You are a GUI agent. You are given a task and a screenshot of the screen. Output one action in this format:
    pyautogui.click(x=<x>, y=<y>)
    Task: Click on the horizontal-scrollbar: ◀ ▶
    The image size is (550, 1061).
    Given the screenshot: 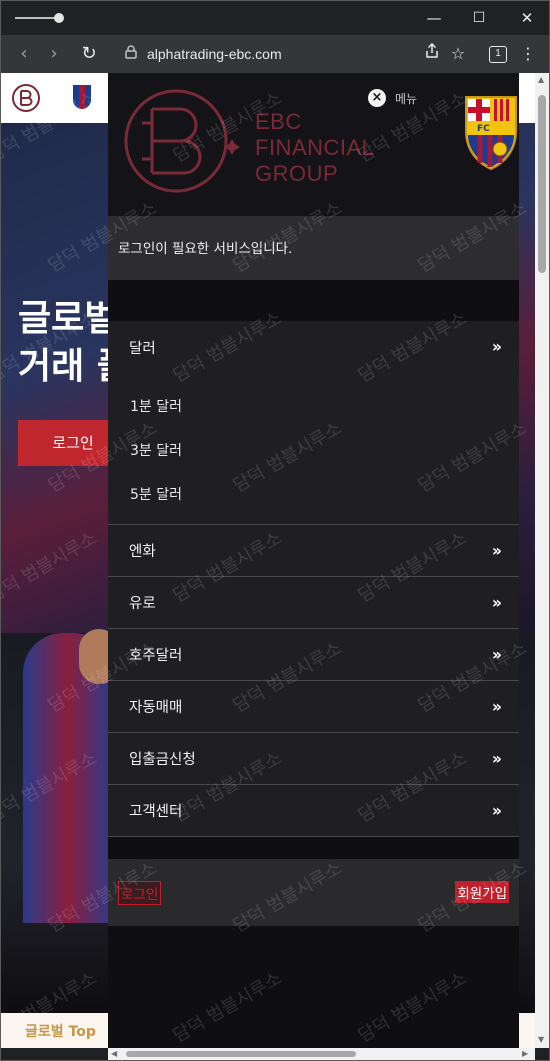 What is the action you would take?
    pyautogui.click(x=321, y=1054)
    